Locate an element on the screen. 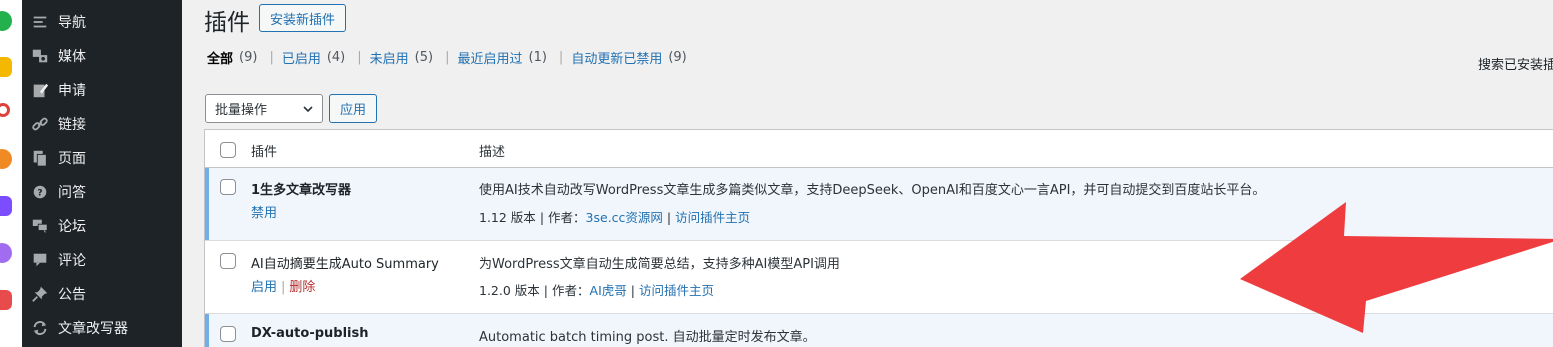  bulk-action-select: 批量操作 is located at coordinates (264, 108).